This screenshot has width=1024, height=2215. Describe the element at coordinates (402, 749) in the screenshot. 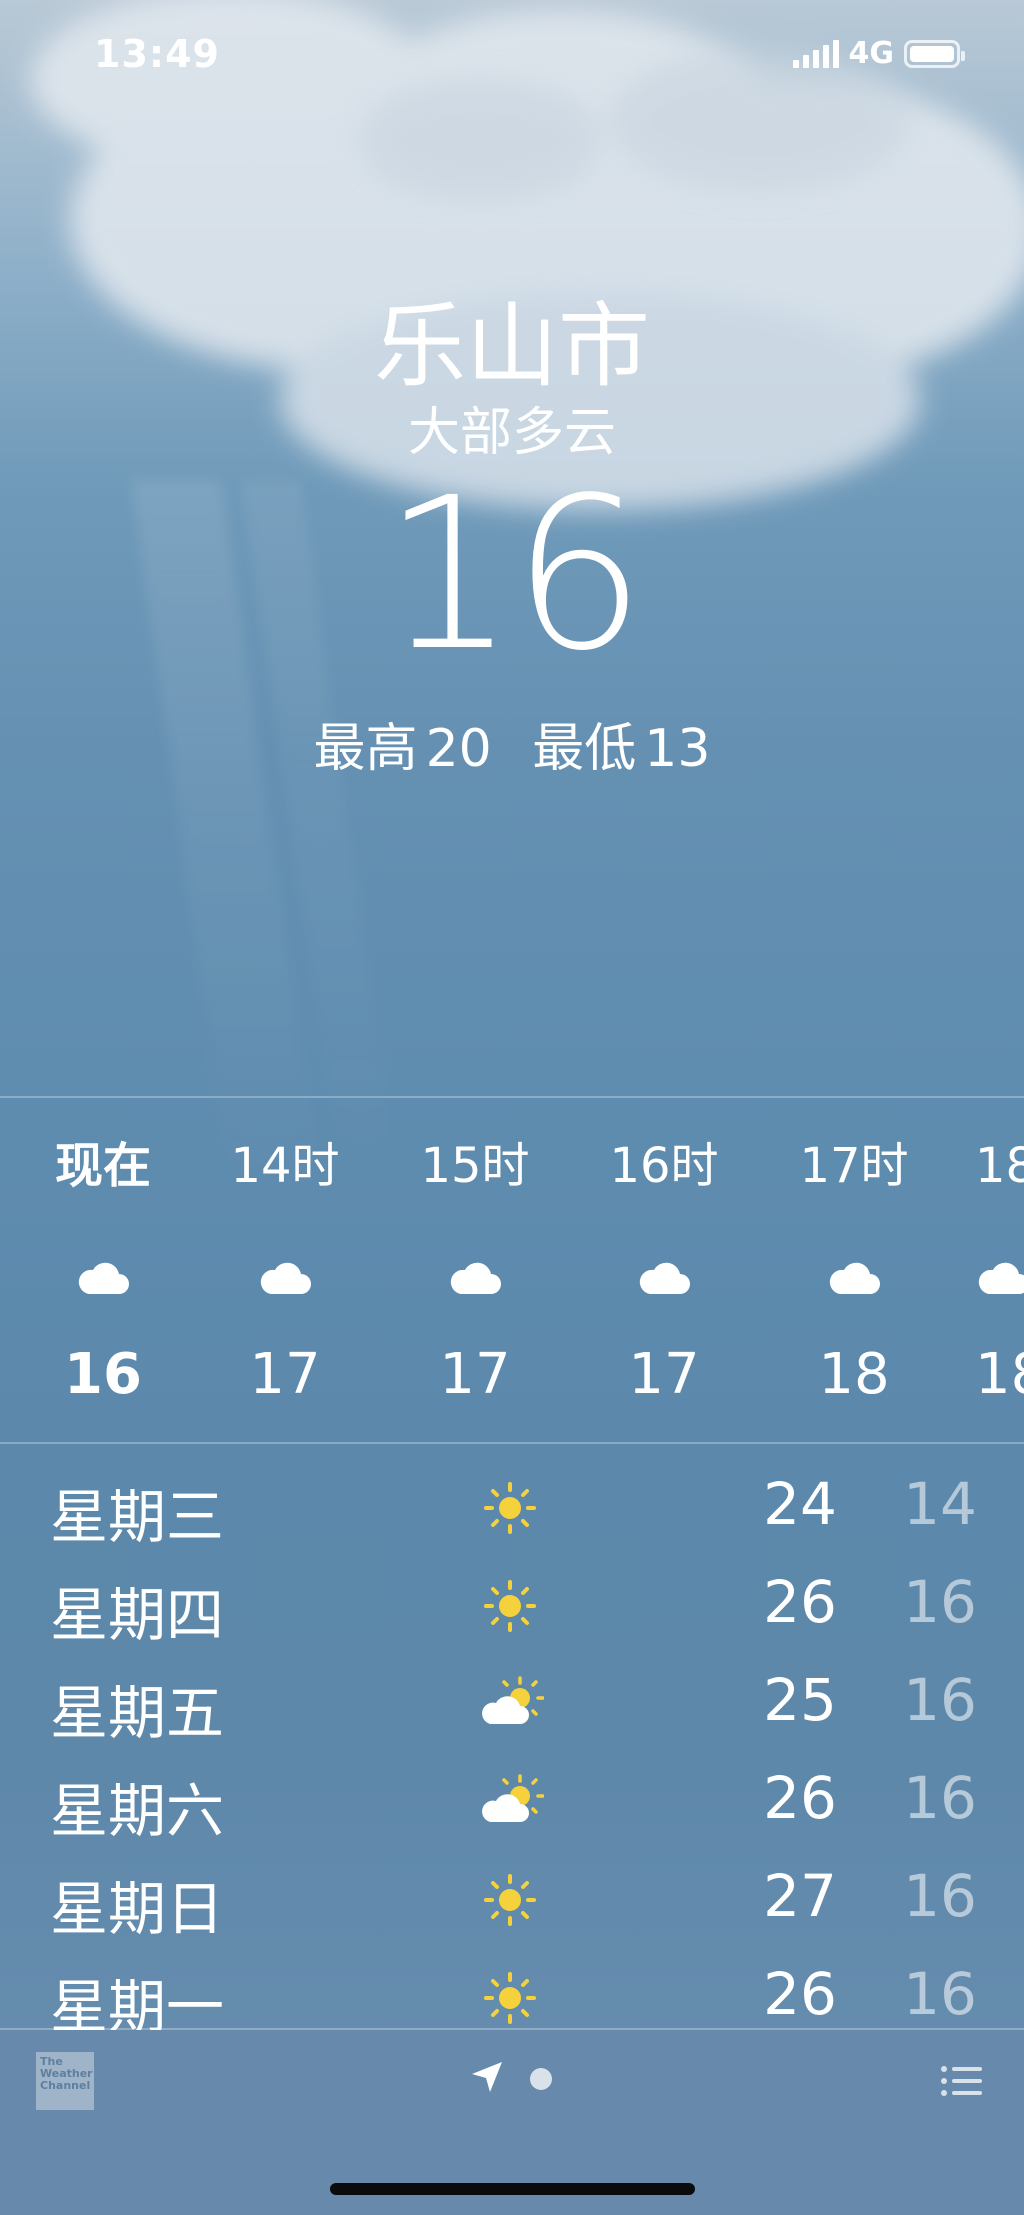

I see `high-label: 最高 20` at that location.